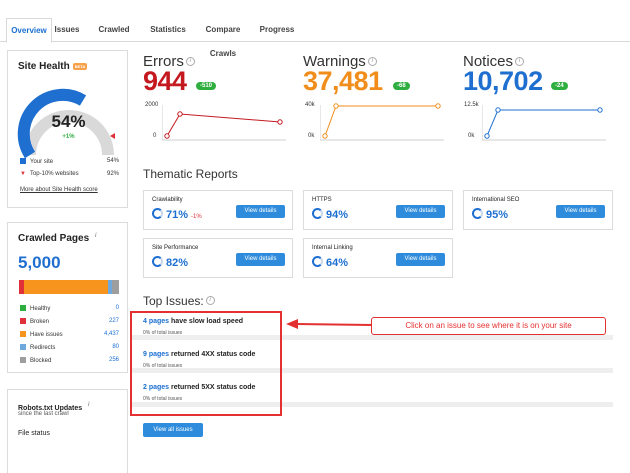  Describe the element at coordinates (156, 354) in the screenshot. I see `issue-link: 9 pages` at that location.